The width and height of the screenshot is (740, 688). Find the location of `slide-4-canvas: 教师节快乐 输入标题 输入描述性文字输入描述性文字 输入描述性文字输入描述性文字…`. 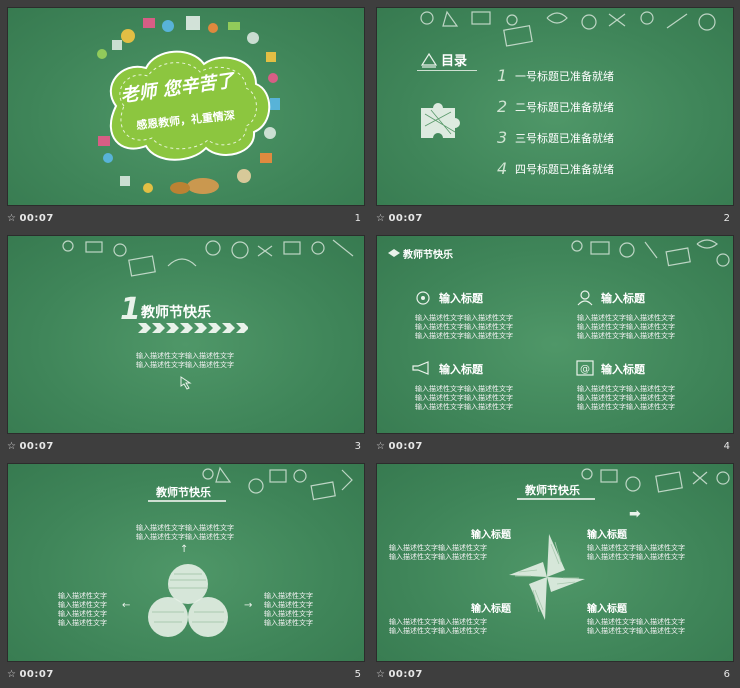

slide-4-canvas: 教师节快乐 输入标题 输入描述性文字输入描述性文字 输入描述性文字输入描述性文字… is located at coordinates (555, 334).